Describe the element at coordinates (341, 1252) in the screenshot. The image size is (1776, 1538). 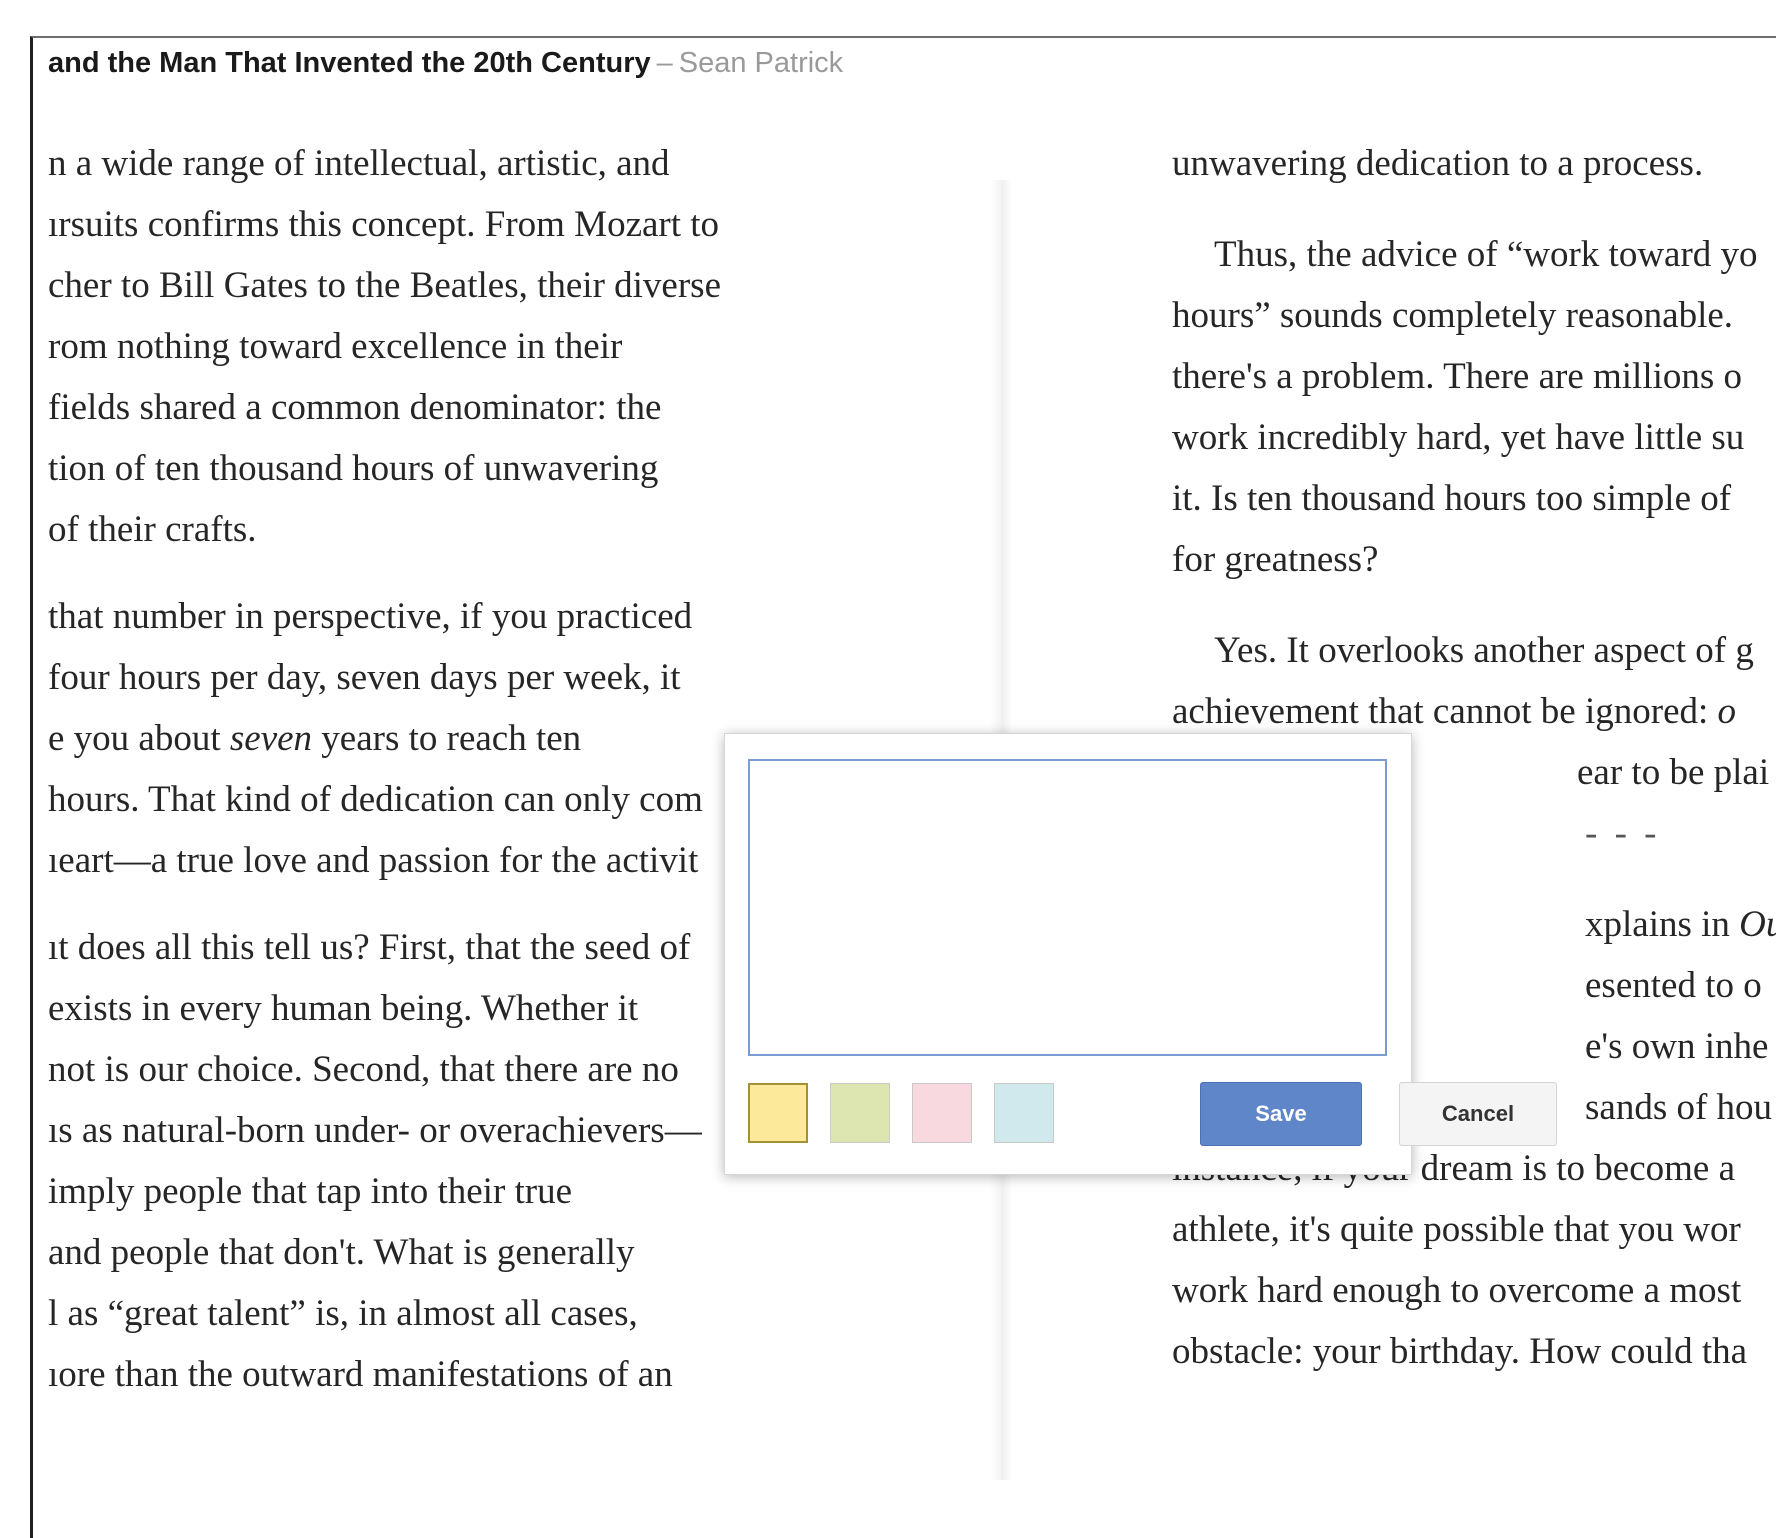
I see `text-line: and people that don't. What is generally` at that location.